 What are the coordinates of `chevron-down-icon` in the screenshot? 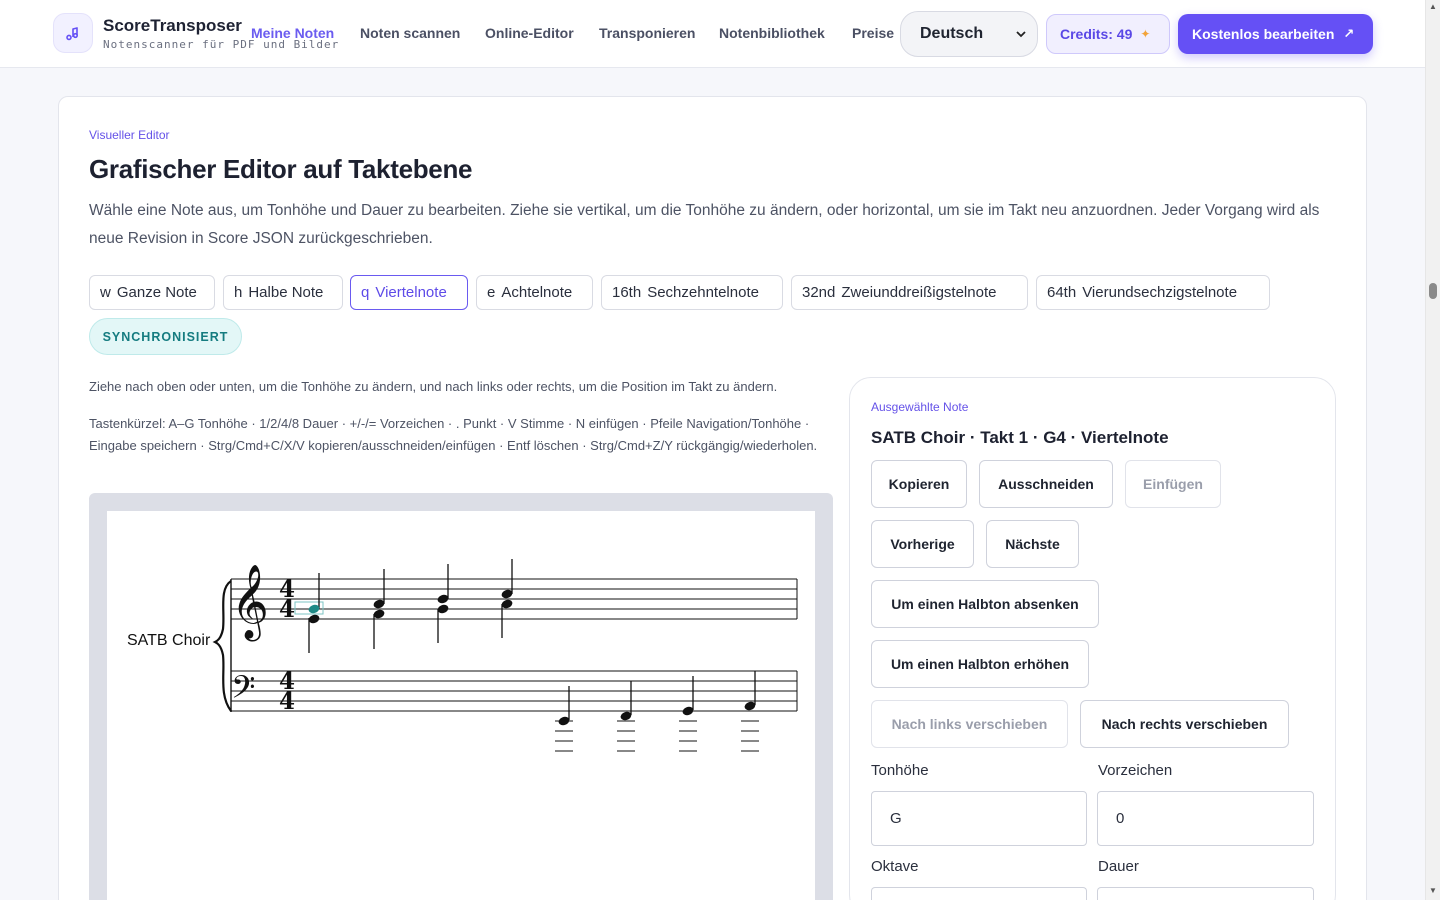 It's located at (1021, 34).